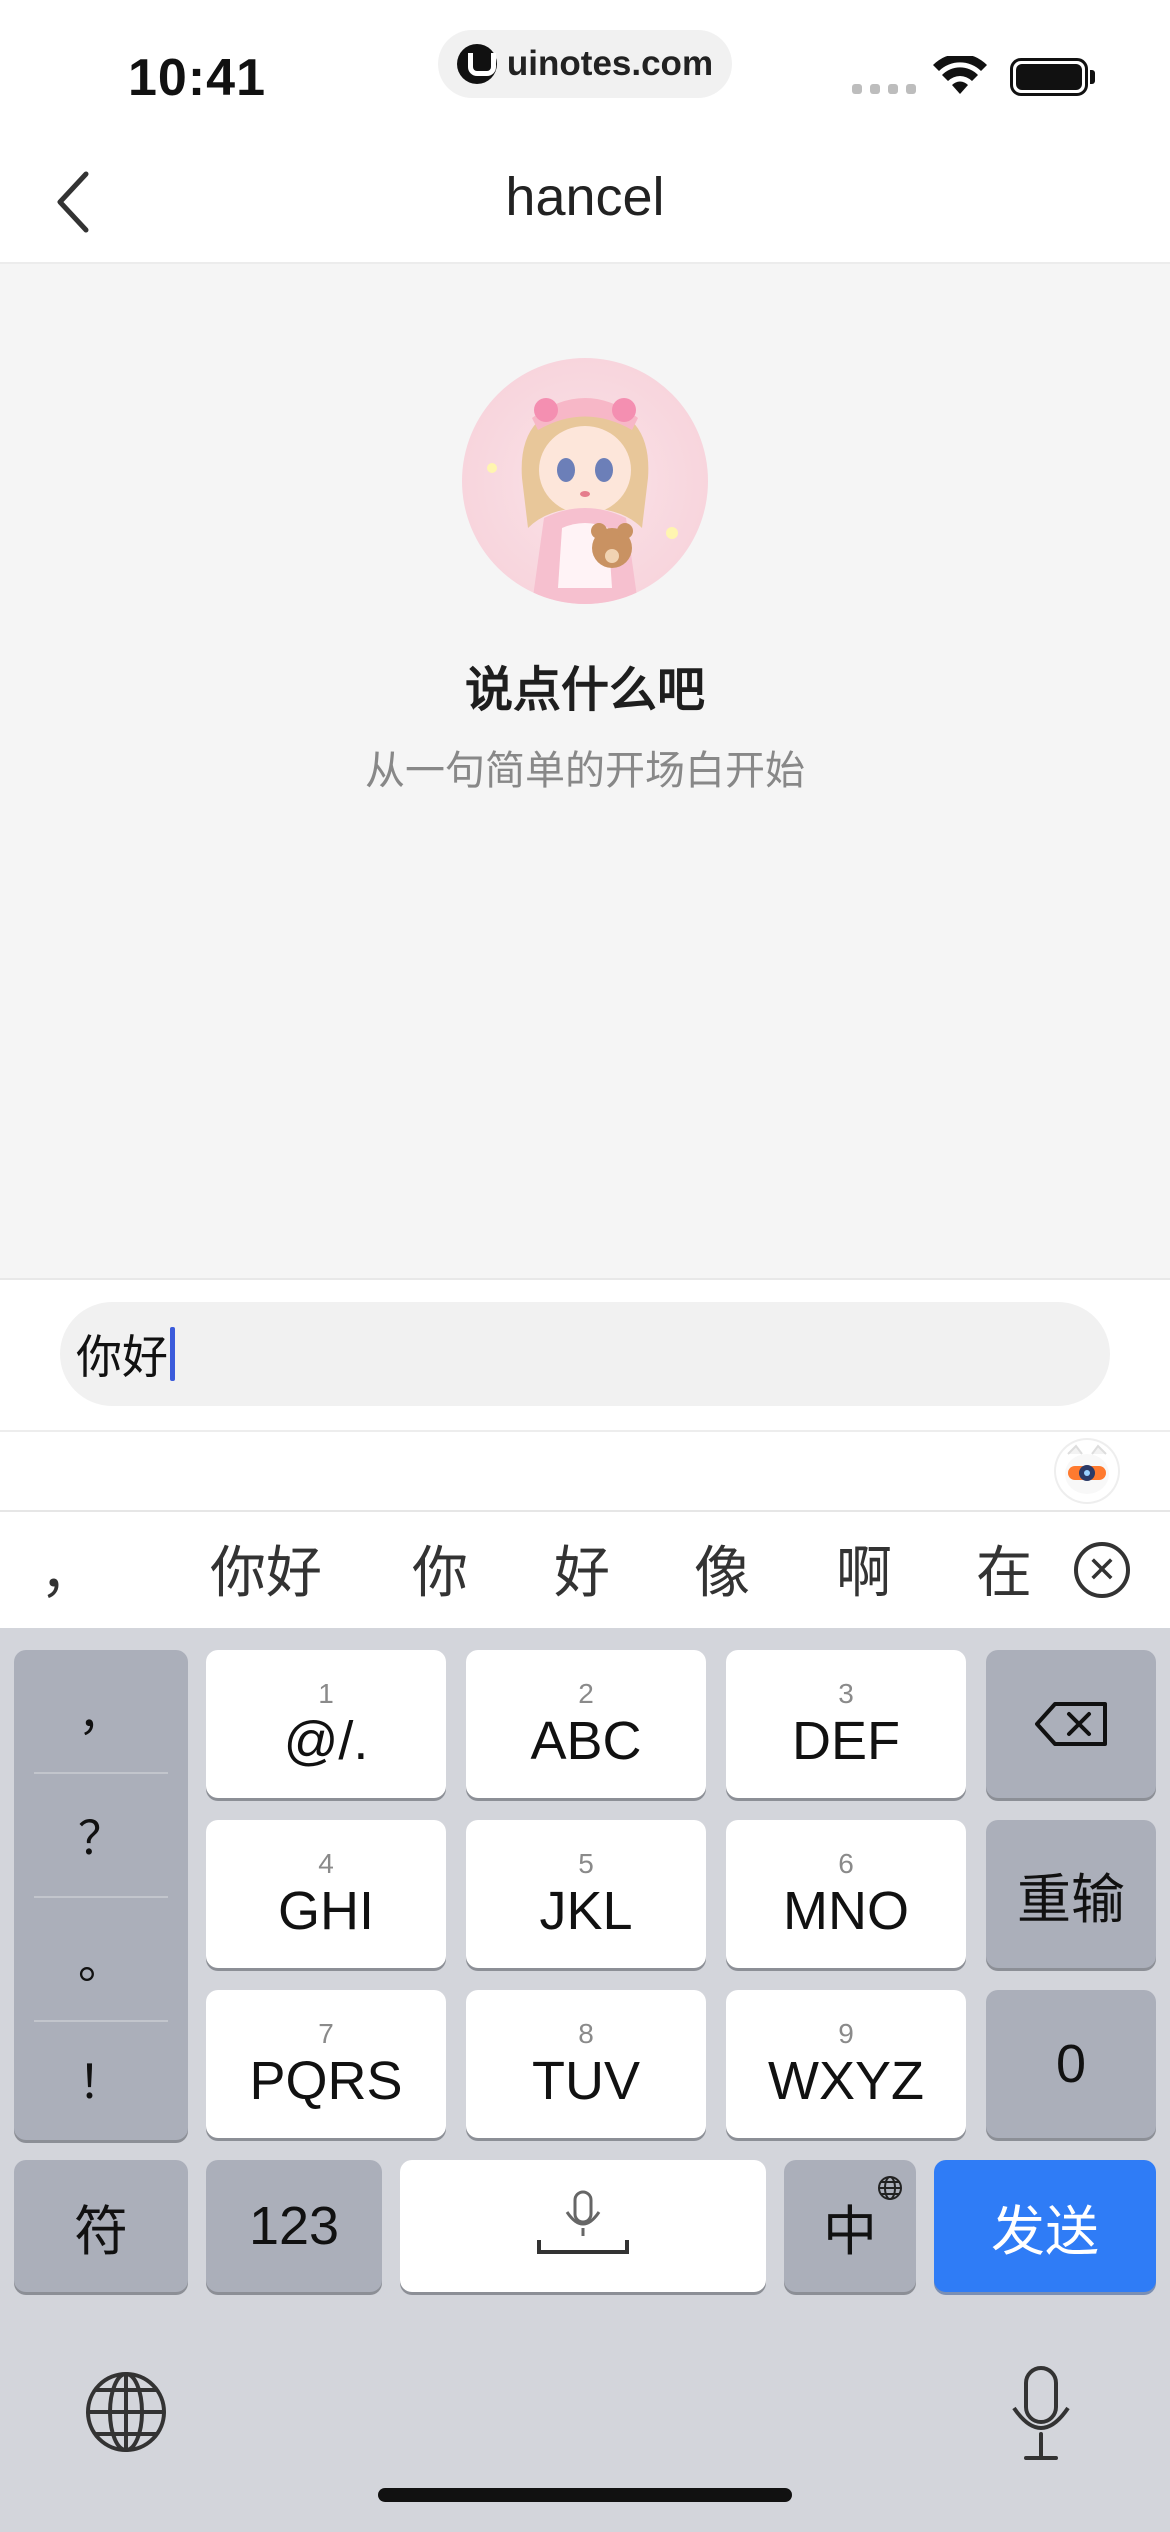 This screenshot has width=1170, height=2532. I want to click on key-8: 8 TUV, so click(586, 2064).